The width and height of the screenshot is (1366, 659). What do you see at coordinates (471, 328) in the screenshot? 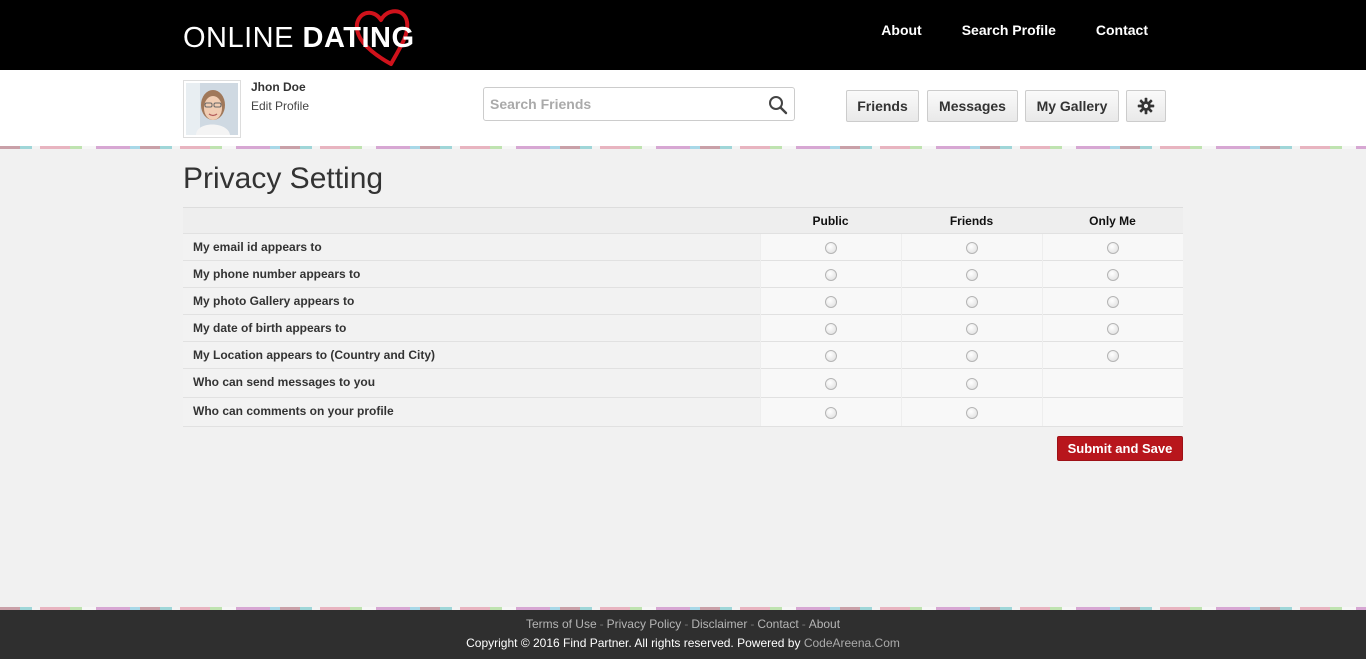
I see `row-label-dob: My date of birth appears to` at bounding box center [471, 328].